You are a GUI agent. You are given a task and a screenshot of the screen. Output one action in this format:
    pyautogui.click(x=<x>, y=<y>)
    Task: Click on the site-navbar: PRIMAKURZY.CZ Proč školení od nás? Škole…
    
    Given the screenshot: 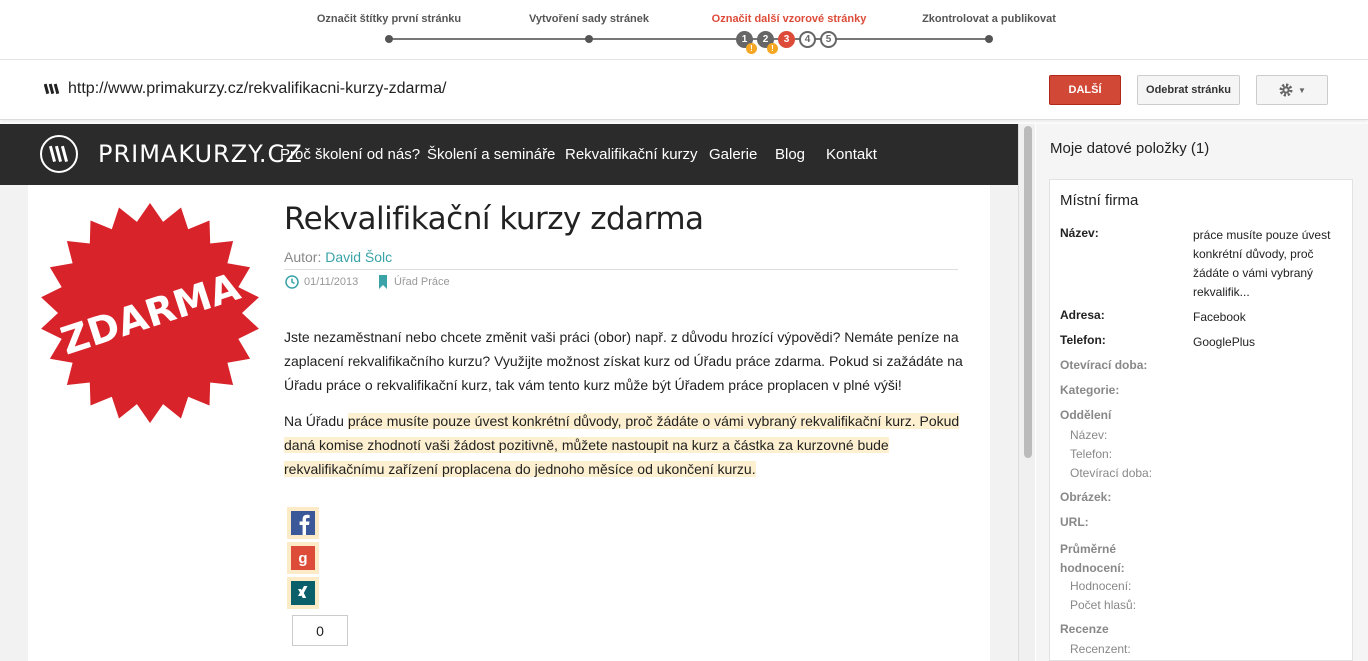 What is the action you would take?
    pyautogui.click(x=509, y=154)
    